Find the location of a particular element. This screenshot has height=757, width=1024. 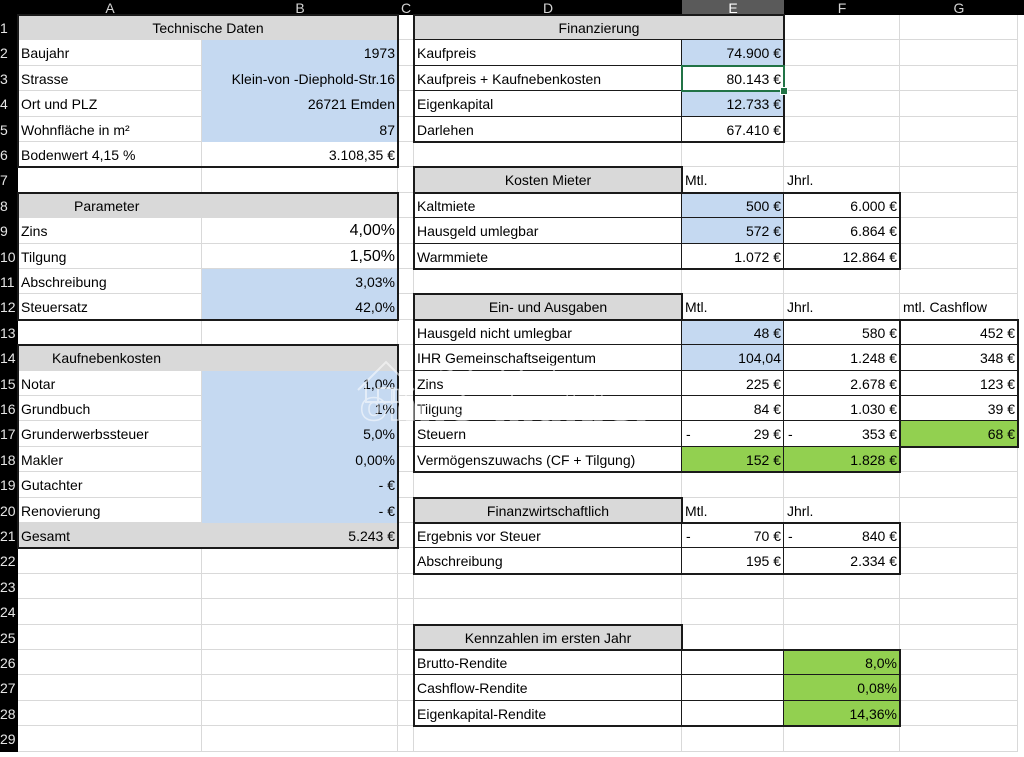

cell-C19 is located at coordinates (406, 485).